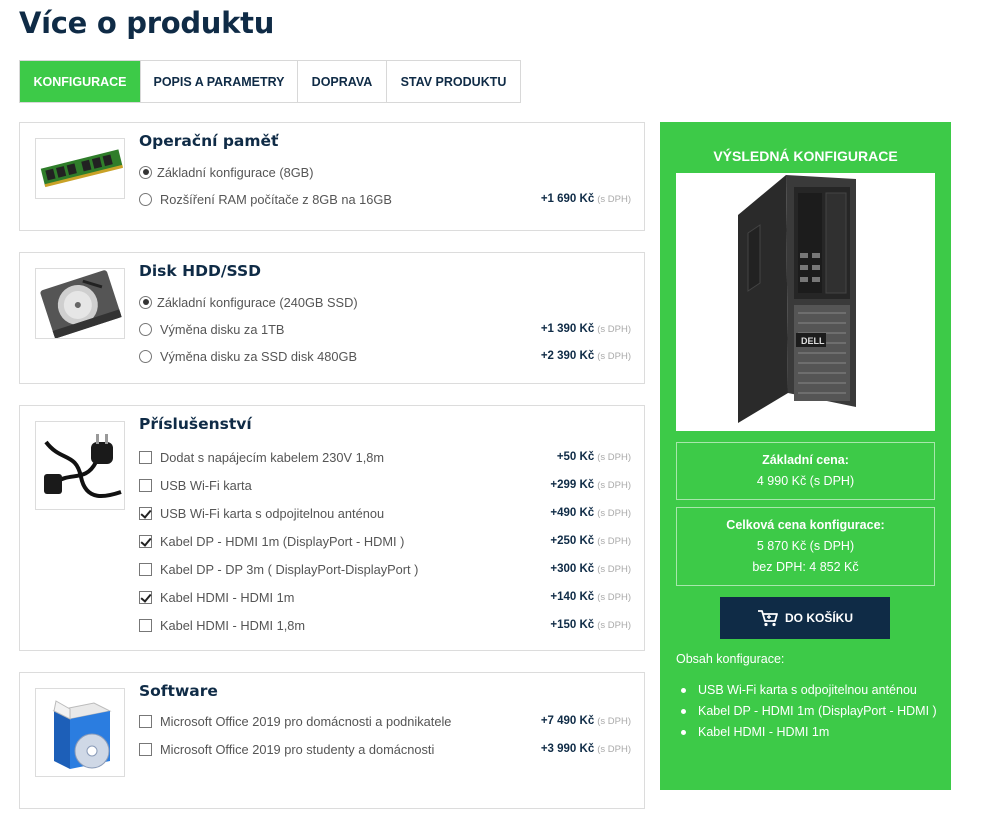 The width and height of the screenshot is (1005, 822). Describe the element at coordinates (385, 625) in the screenshot. I see `option-row: Kabel HDMI - HDMI 1,8m +150 Kč (s DPH)` at that location.